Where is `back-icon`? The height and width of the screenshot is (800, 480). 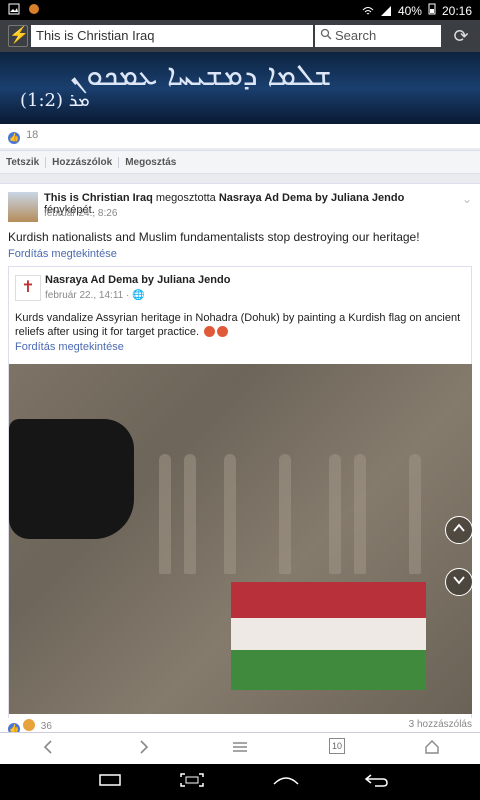
back-icon is located at coordinates (376, 782).